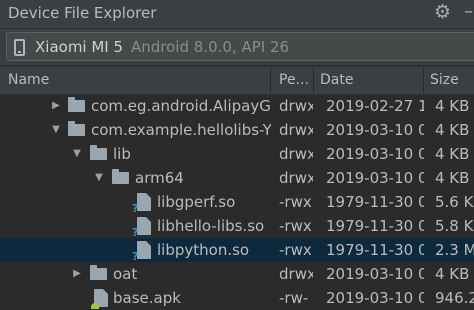 This screenshot has width=474, height=310. I want to click on table-row: ? libgperf.so -rwx 1979-11-30 0 5.6 K, so click(237, 202).